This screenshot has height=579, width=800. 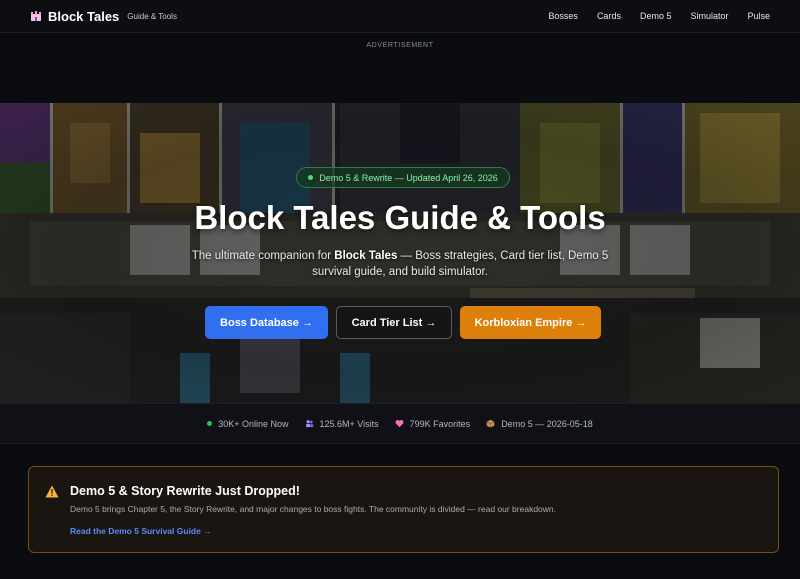 What do you see at coordinates (84, 16) in the screenshot?
I see `brand-name: Block Tales` at bounding box center [84, 16].